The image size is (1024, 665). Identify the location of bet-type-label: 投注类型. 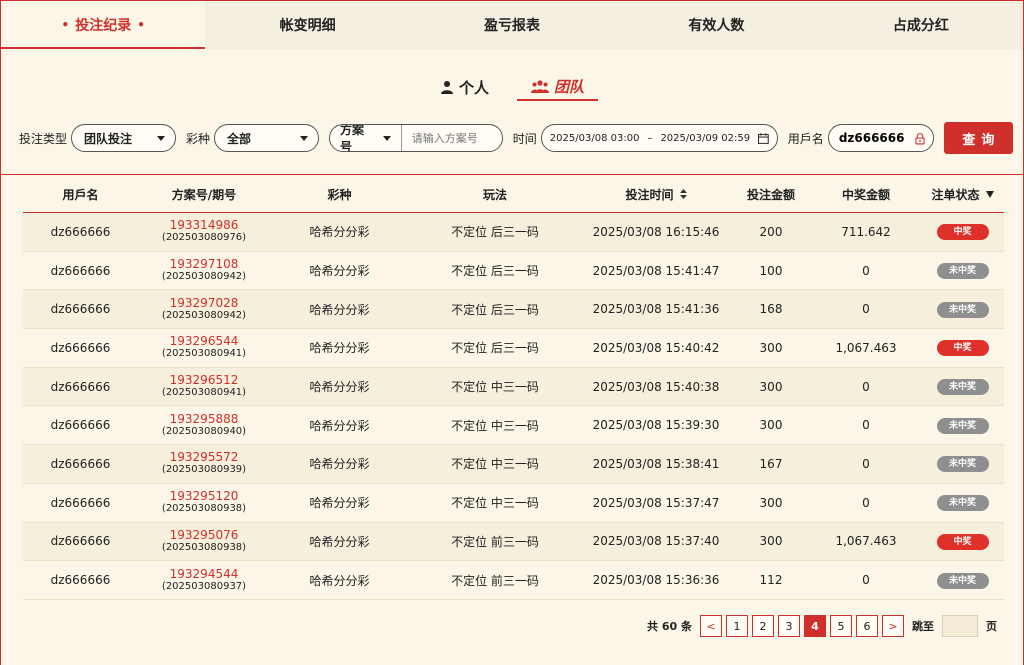
(43, 138).